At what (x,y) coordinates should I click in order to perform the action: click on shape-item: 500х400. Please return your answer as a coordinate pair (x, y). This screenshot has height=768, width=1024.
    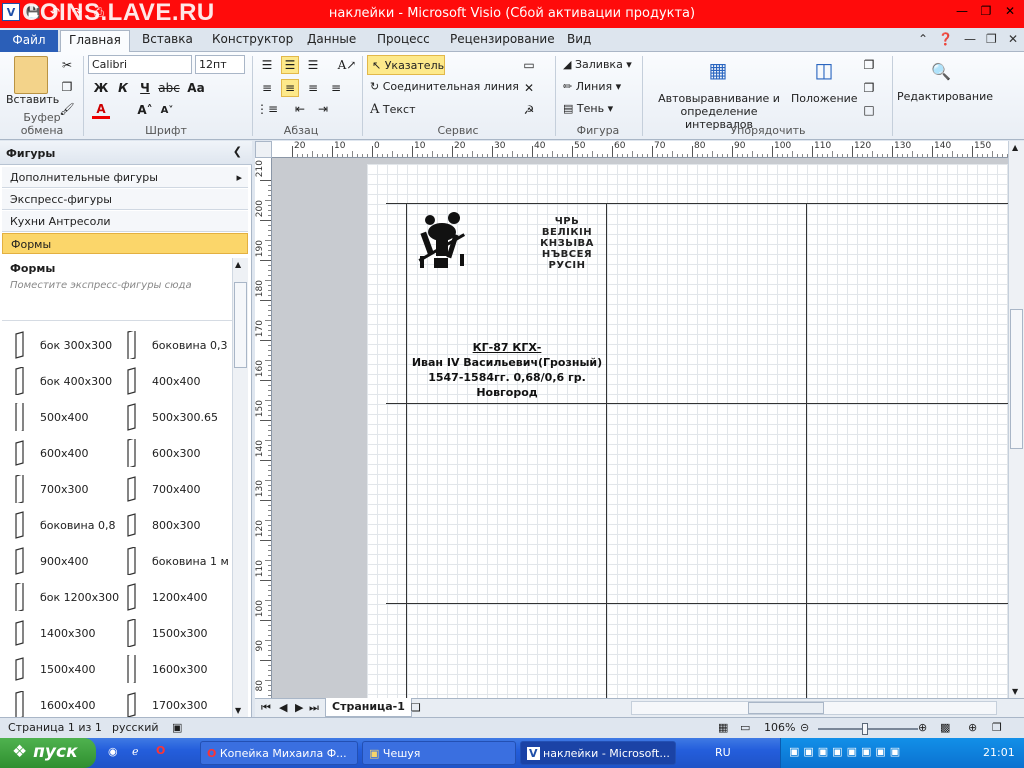
    Looking at the image, I should click on (67, 417).